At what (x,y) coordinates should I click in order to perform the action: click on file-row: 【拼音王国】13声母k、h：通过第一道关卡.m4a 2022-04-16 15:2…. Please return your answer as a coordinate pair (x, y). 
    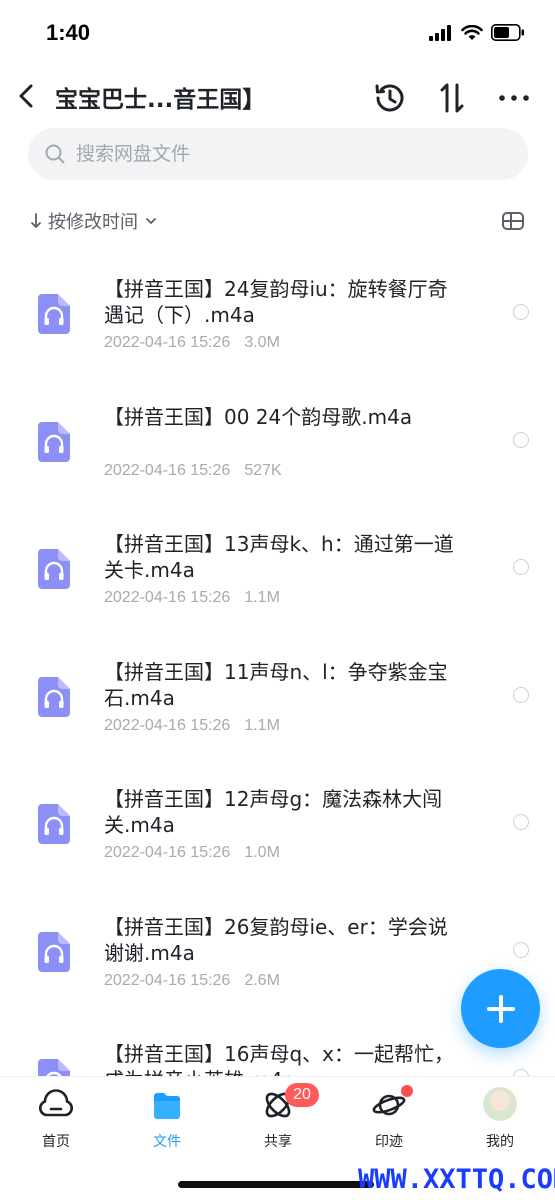
    Looking at the image, I should click on (277, 568).